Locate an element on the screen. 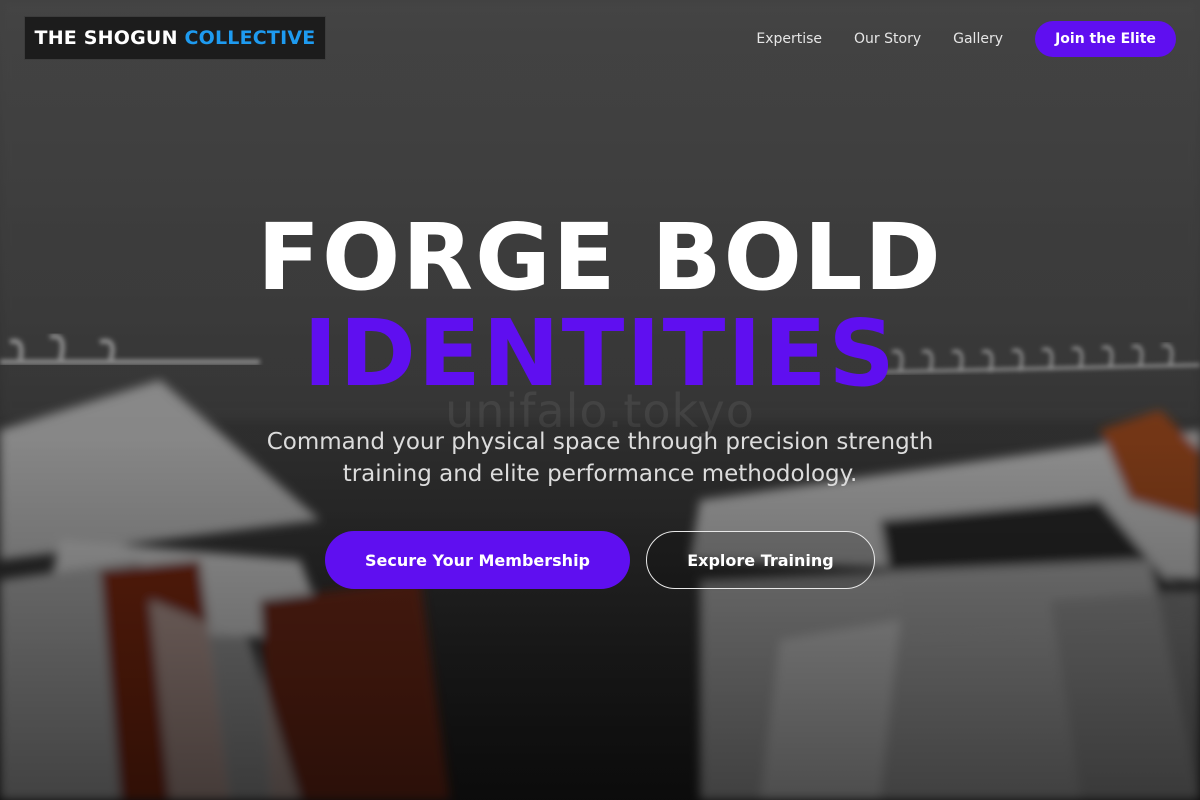  logo-text-primary: THE SHOGUN is located at coordinates (106, 38).